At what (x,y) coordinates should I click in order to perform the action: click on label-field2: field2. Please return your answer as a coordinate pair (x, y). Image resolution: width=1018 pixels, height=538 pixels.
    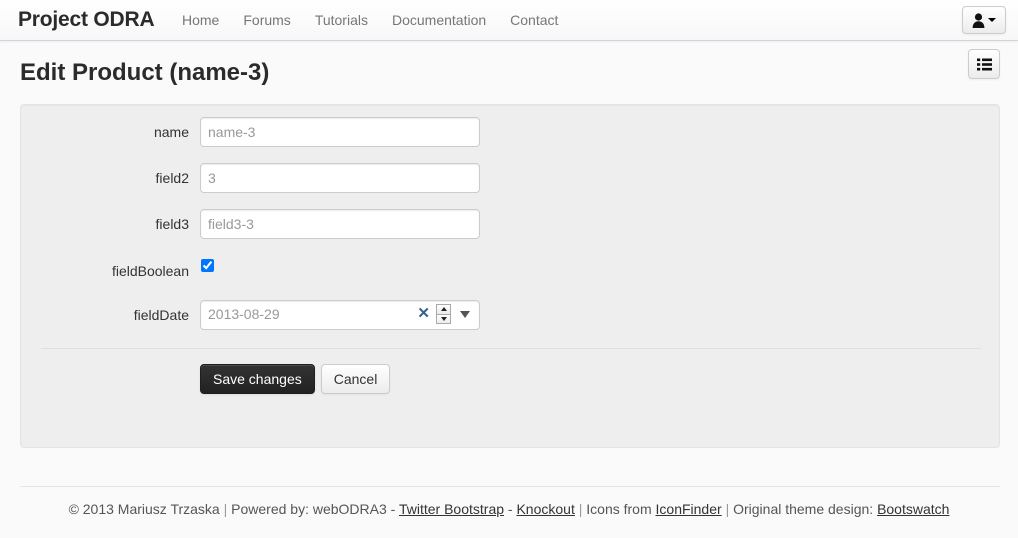
    Looking at the image, I should click on (172, 178).